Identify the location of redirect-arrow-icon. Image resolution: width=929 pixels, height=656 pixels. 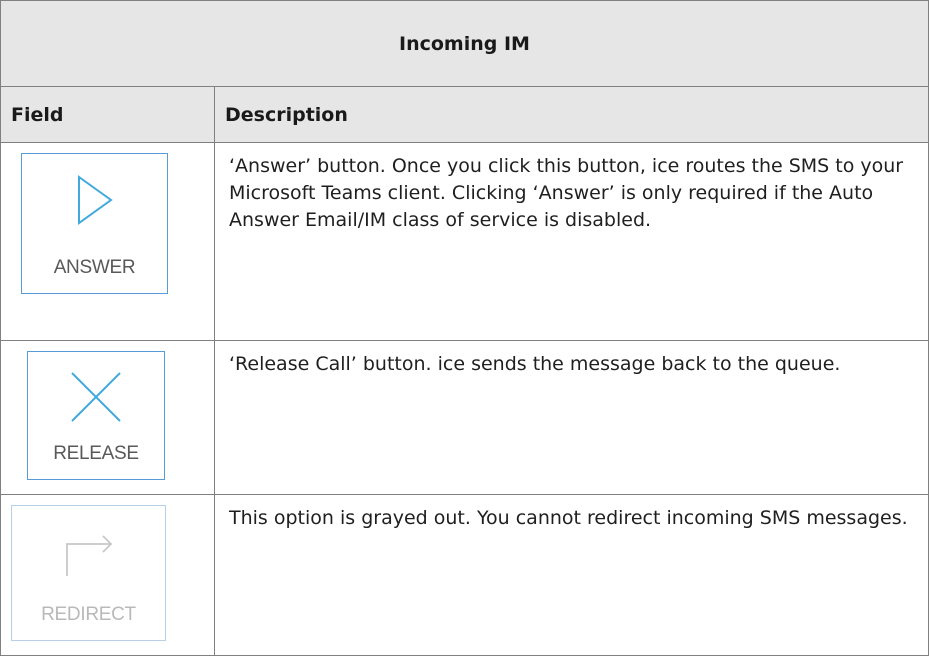
(88, 555).